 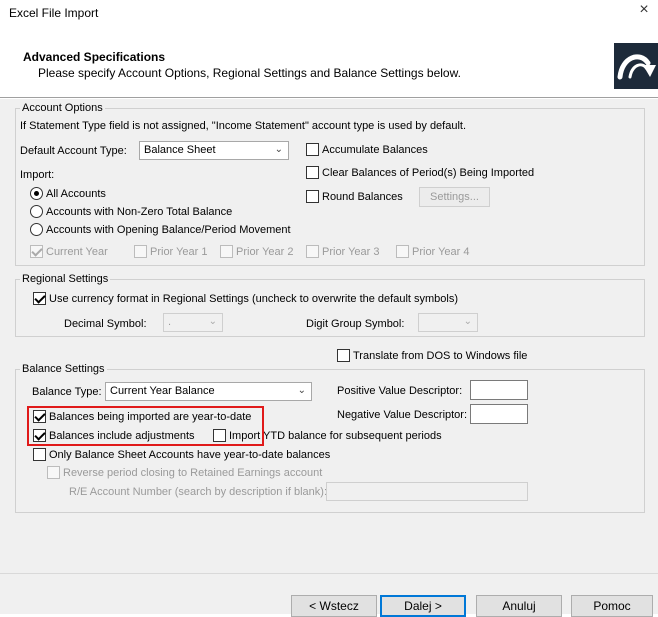 I want to click on default-account-type-label: Default Account Type:, so click(x=73, y=151).